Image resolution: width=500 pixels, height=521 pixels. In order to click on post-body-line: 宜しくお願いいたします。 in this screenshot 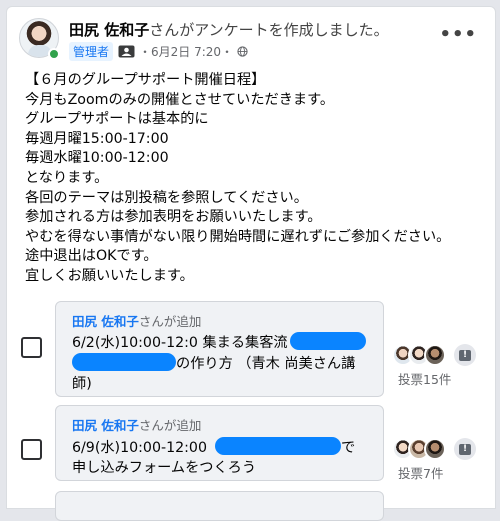, I will do `click(109, 275)`.